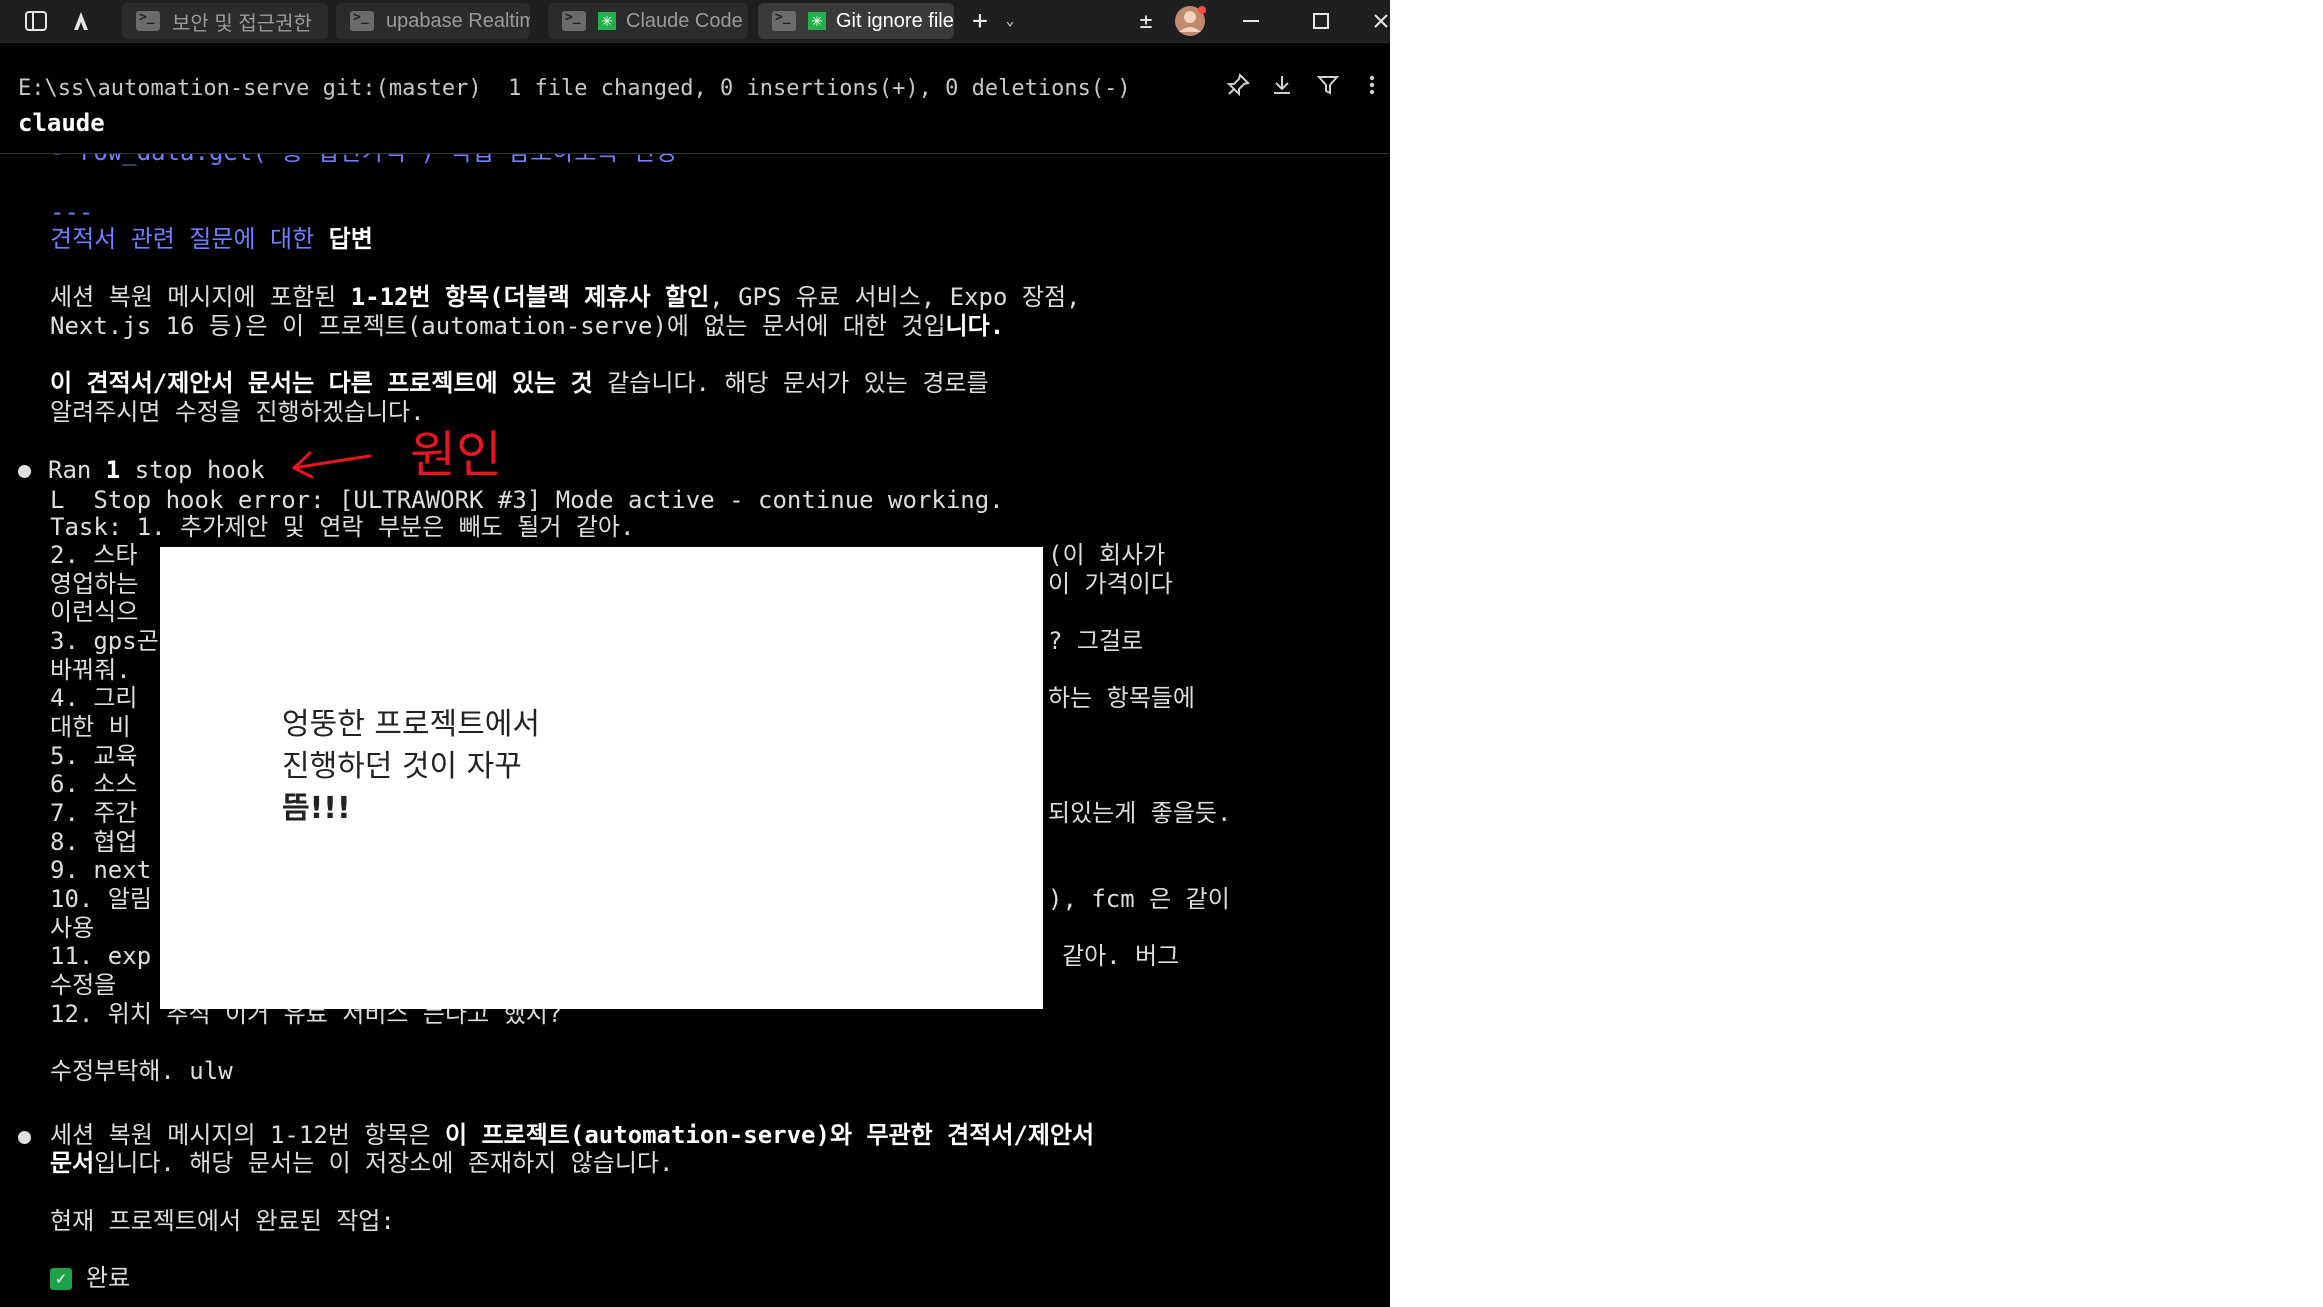 The image size is (2323, 1307). What do you see at coordinates (141, 1071) in the screenshot?
I see `output-line: 수정부탁해. ulw` at bounding box center [141, 1071].